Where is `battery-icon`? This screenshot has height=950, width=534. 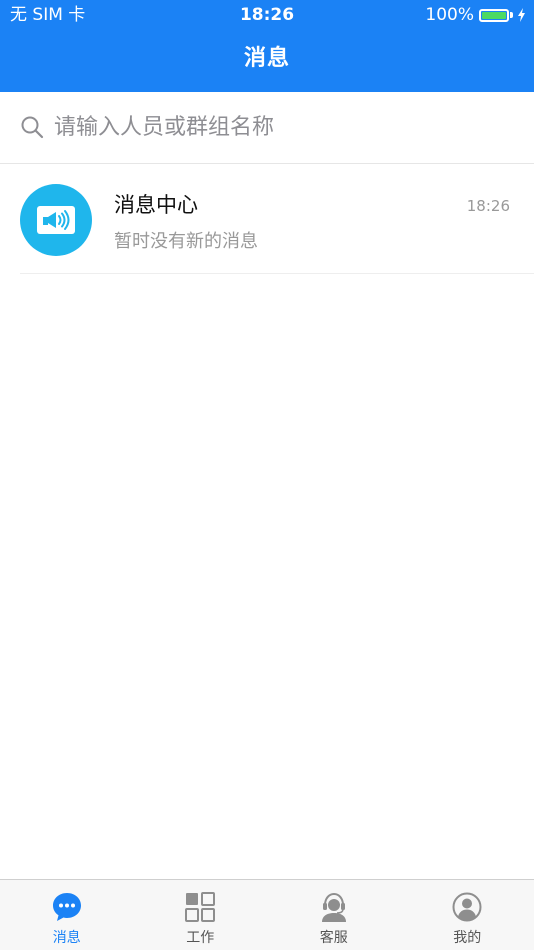 battery-icon is located at coordinates (494, 15).